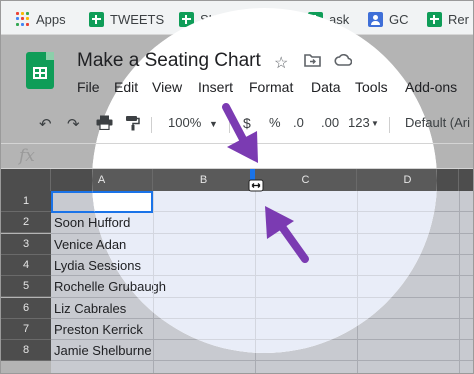 This screenshot has width=474, height=374. I want to click on cell-a4: Lydia Sessions, so click(116, 265).